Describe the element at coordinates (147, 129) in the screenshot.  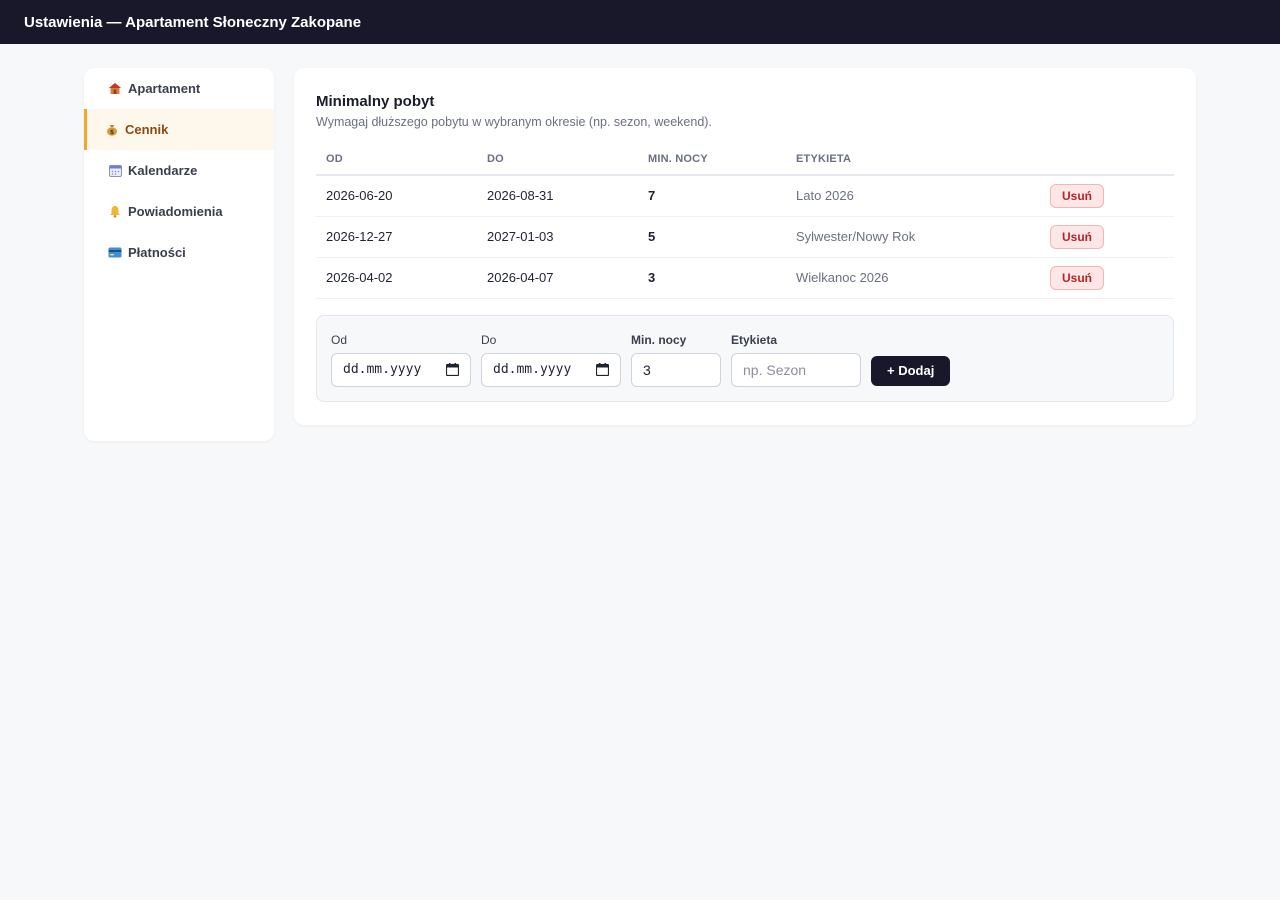
I see `sidebar-item-label: Cennik` at that location.